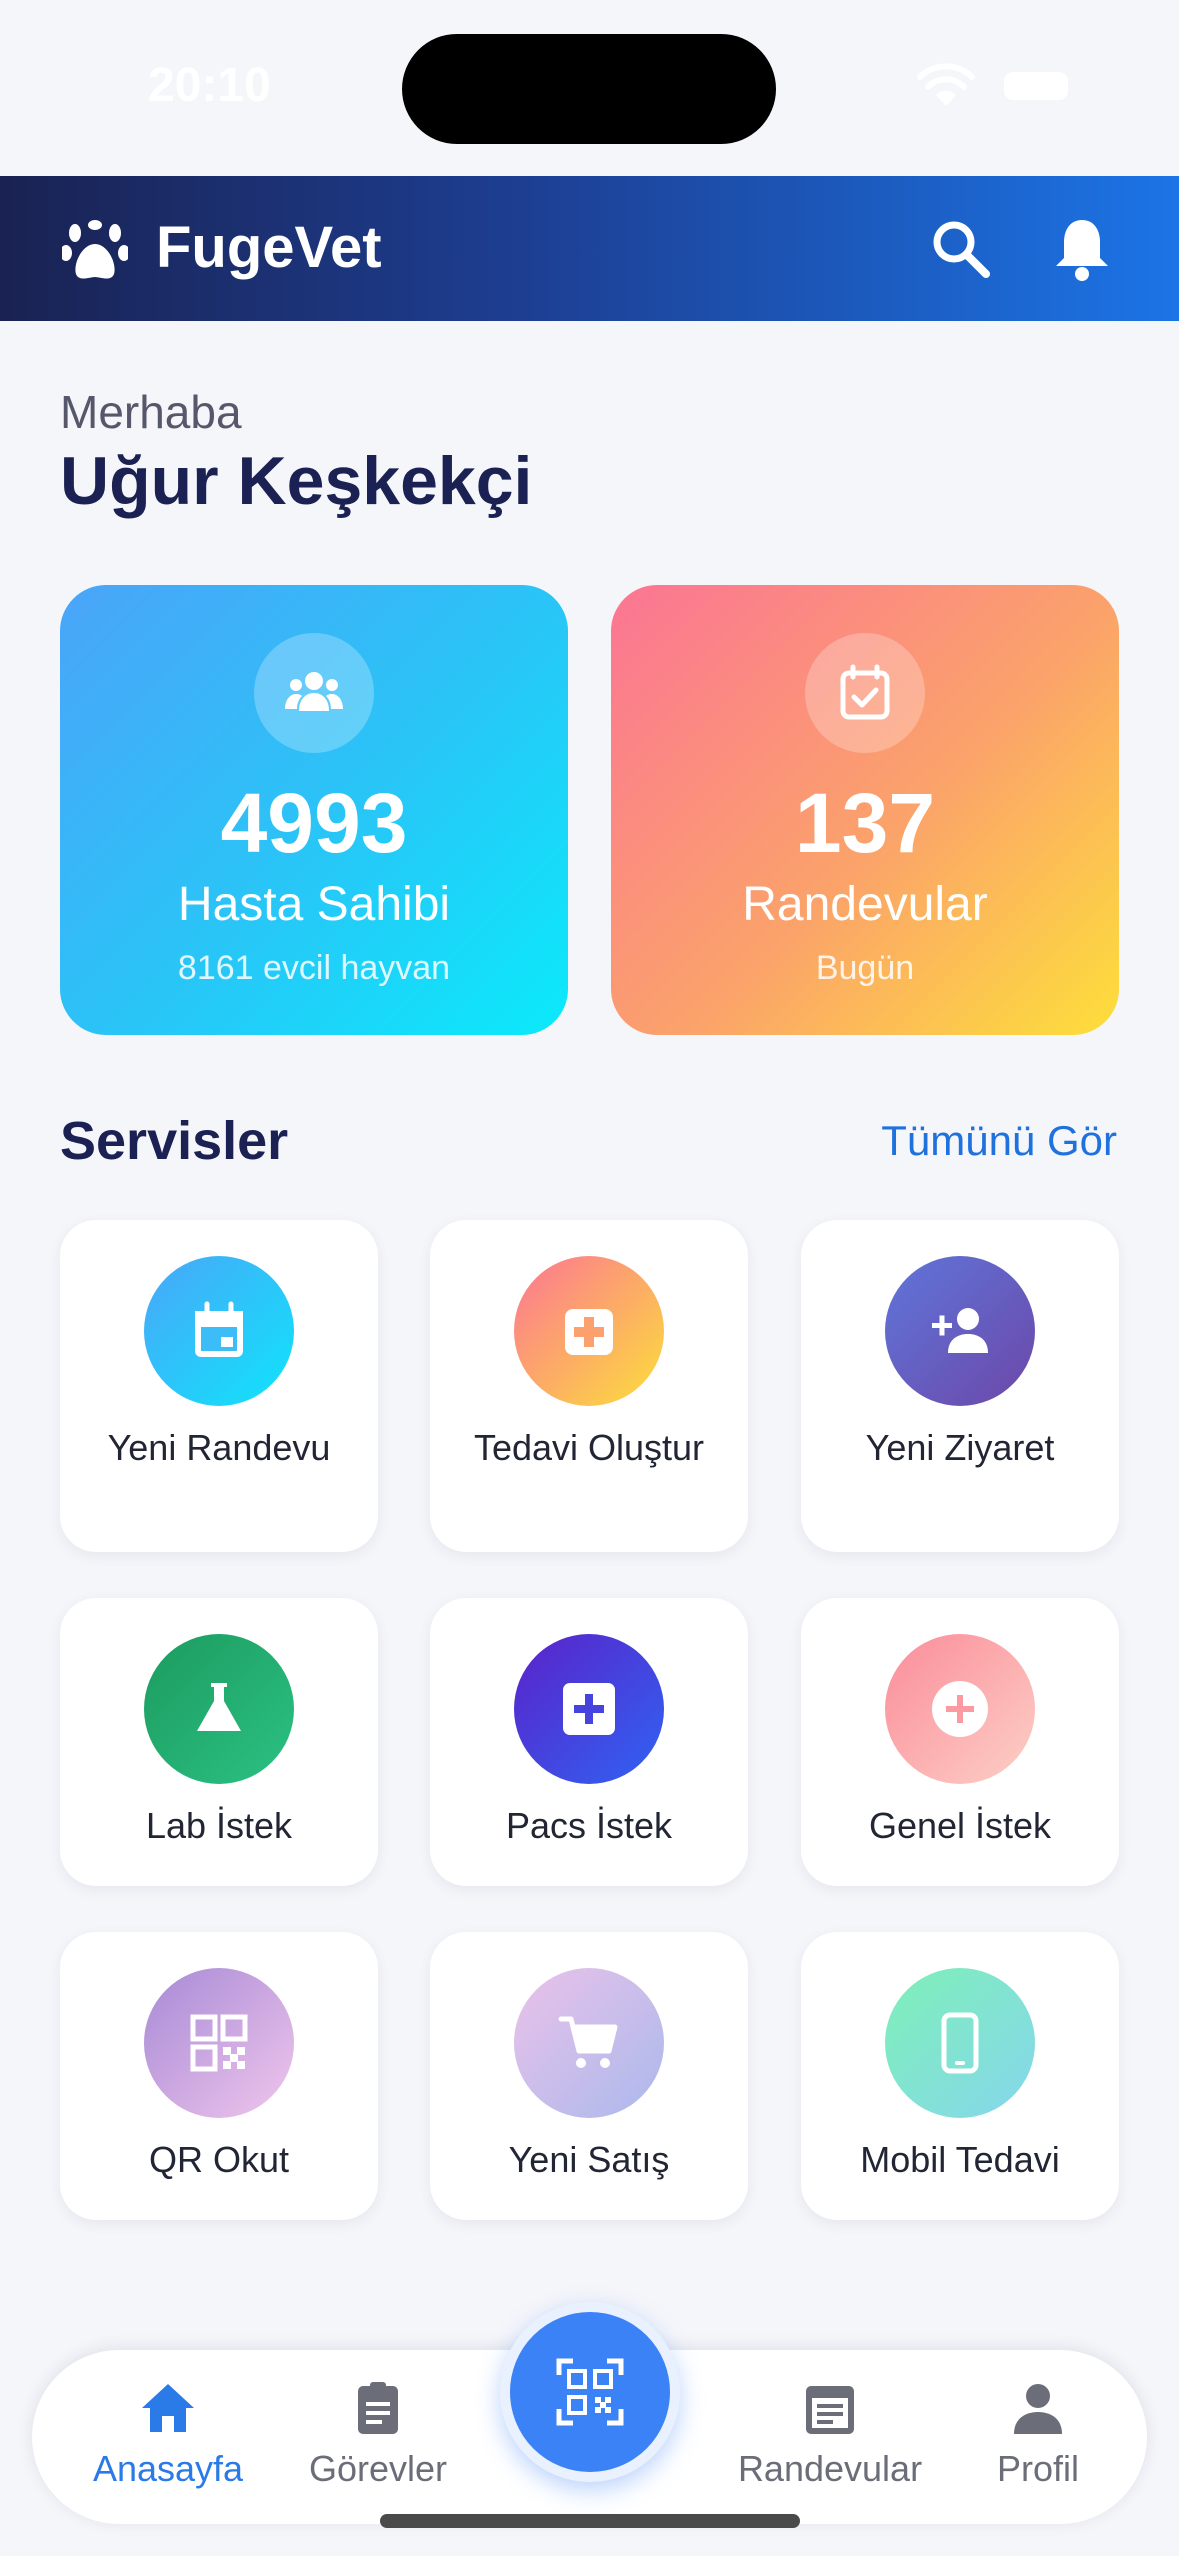  What do you see at coordinates (590, 2521) in the screenshot?
I see `home-indicator` at bounding box center [590, 2521].